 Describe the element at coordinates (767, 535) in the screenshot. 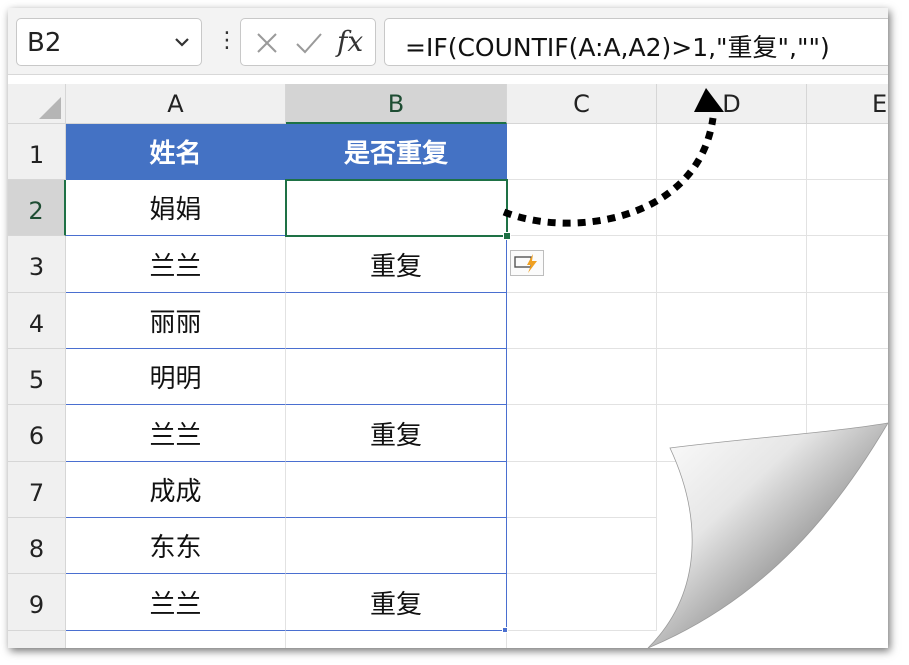

I see `page-curl` at that location.